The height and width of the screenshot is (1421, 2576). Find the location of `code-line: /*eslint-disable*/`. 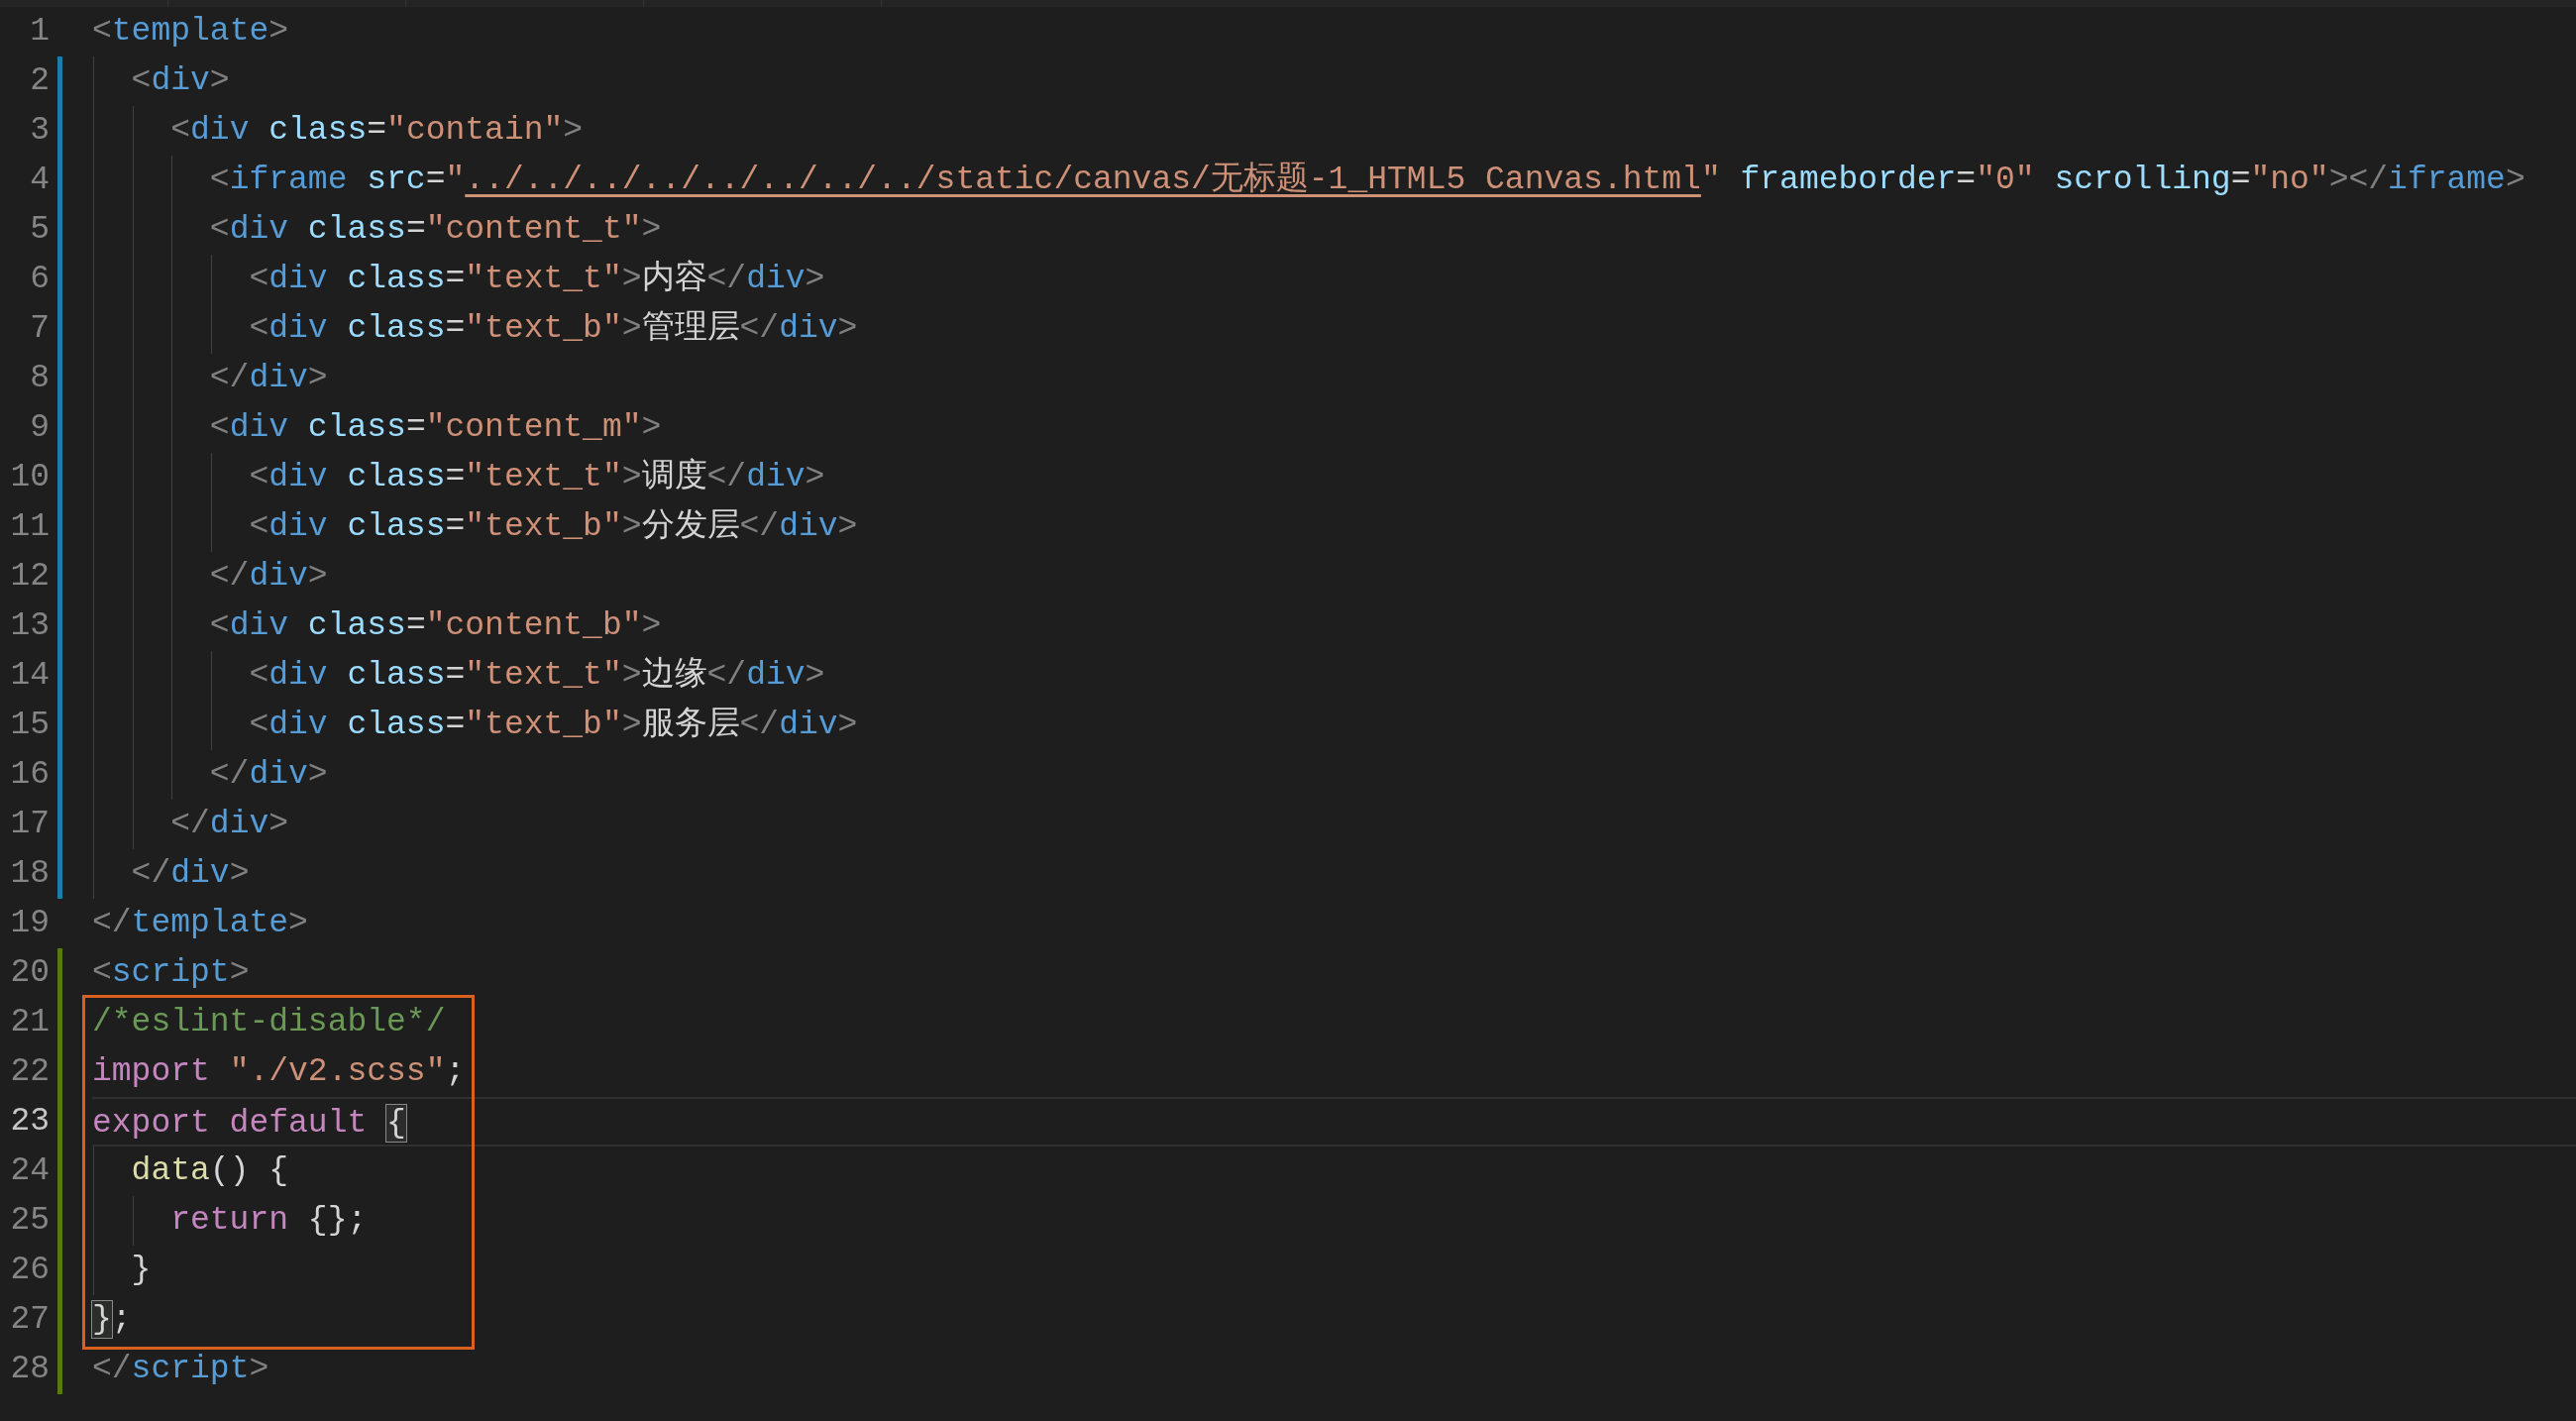

code-line: /*eslint-disable*/ is located at coordinates (269, 1022).